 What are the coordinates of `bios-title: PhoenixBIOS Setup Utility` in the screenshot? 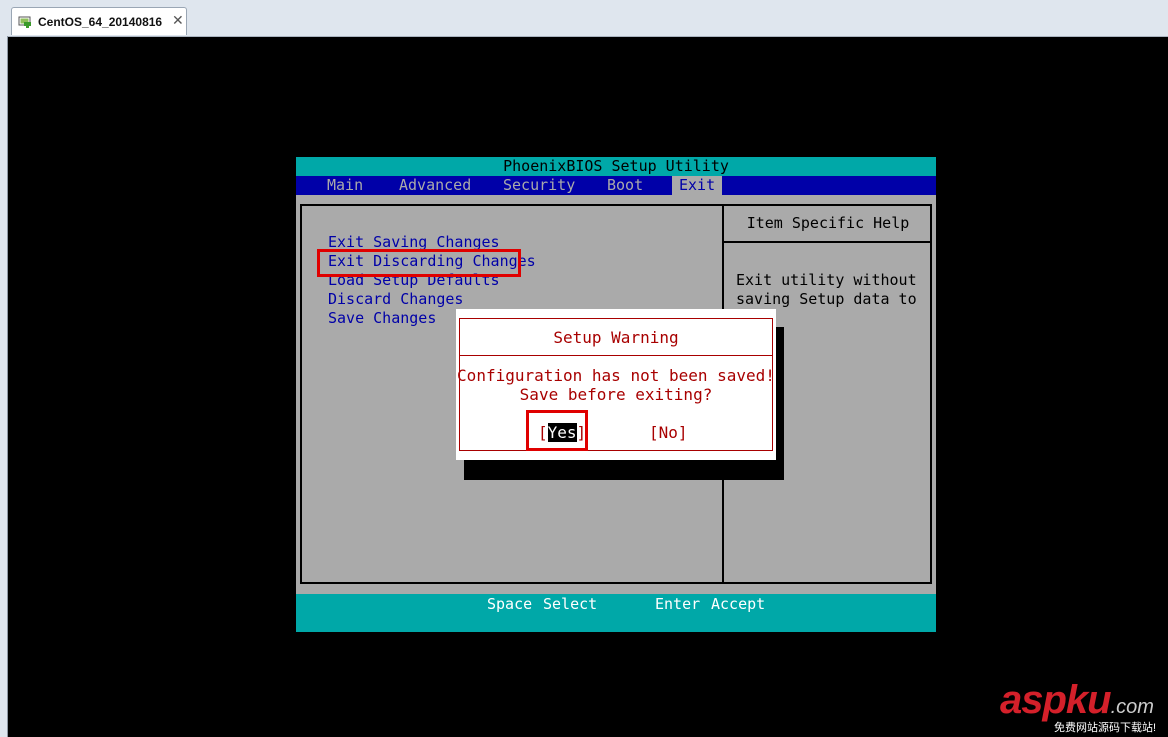 It's located at (616, 166).